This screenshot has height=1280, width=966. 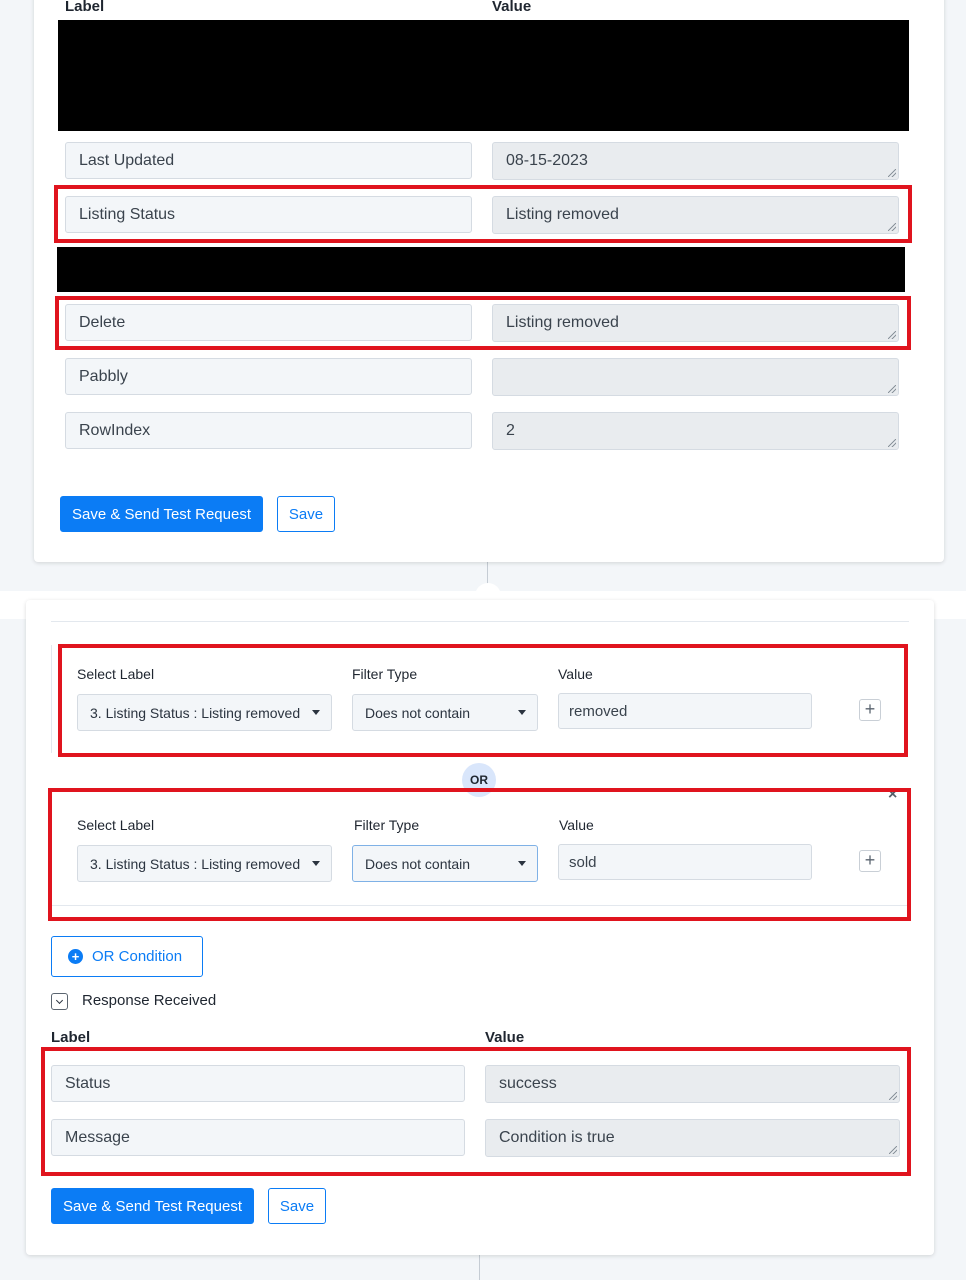 I want to click on response-received-label: Response Received, so click(x=149, y=1000).